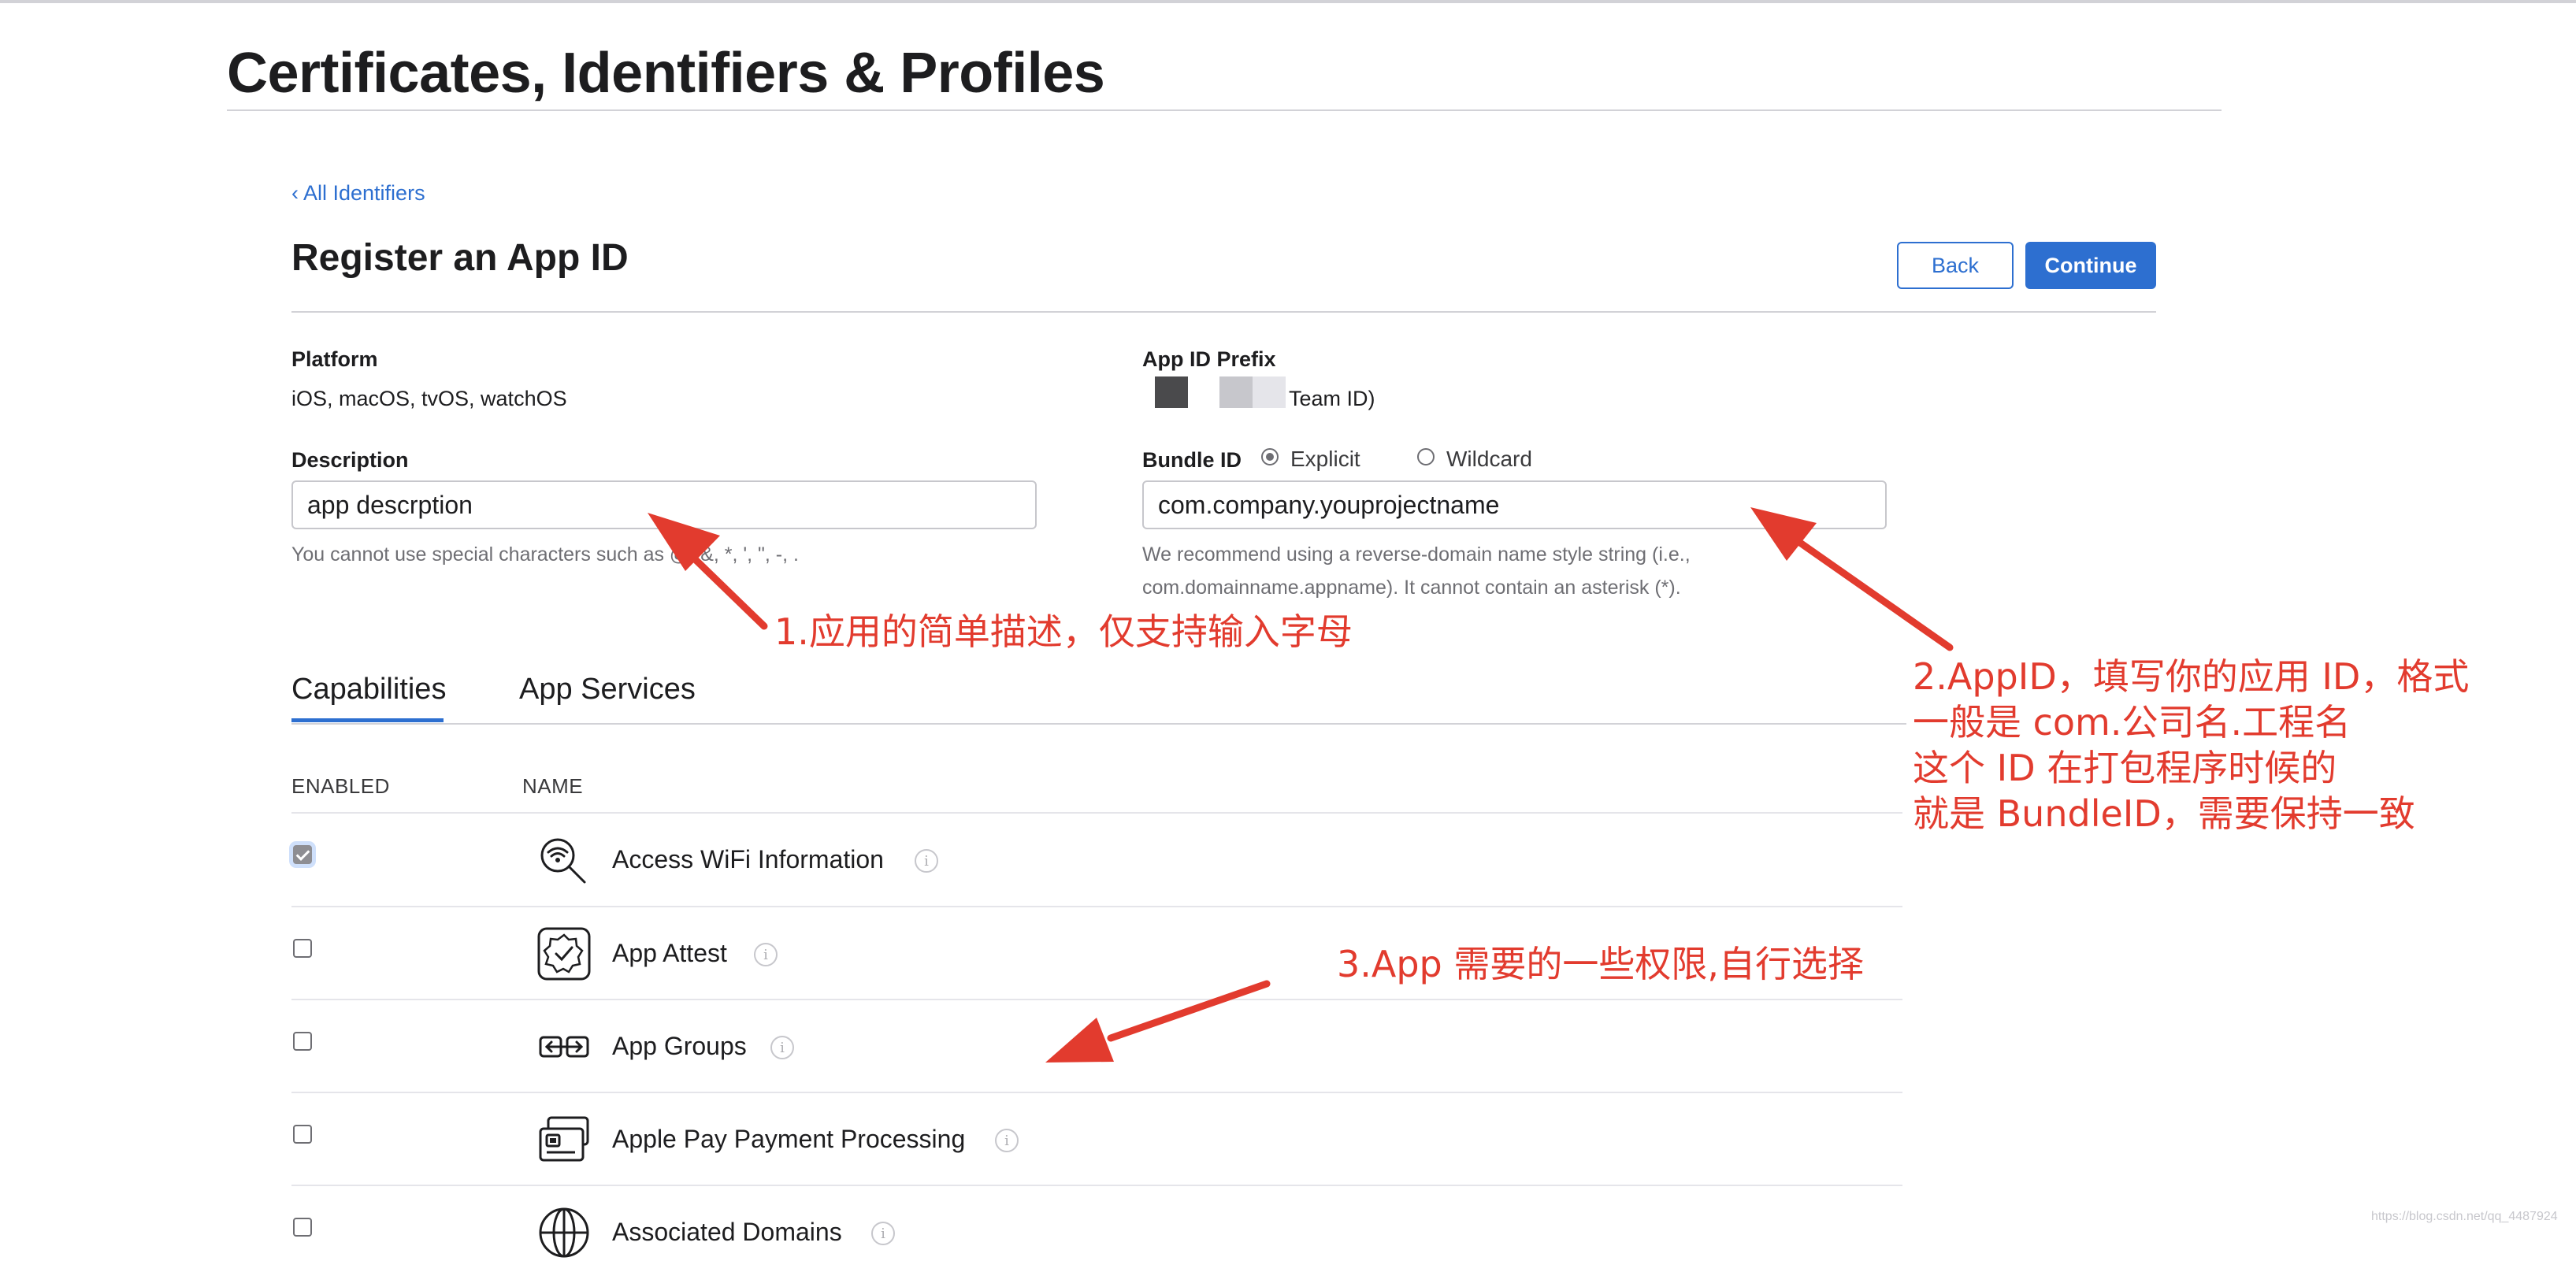 The height and width of the screenshot is (1261, 2576). Describe the element at coordinates (2191, 676) in the screenshot. I see `annotation-note-2-line: 2.AppID，填写你的应用 ID，格式` at that location.